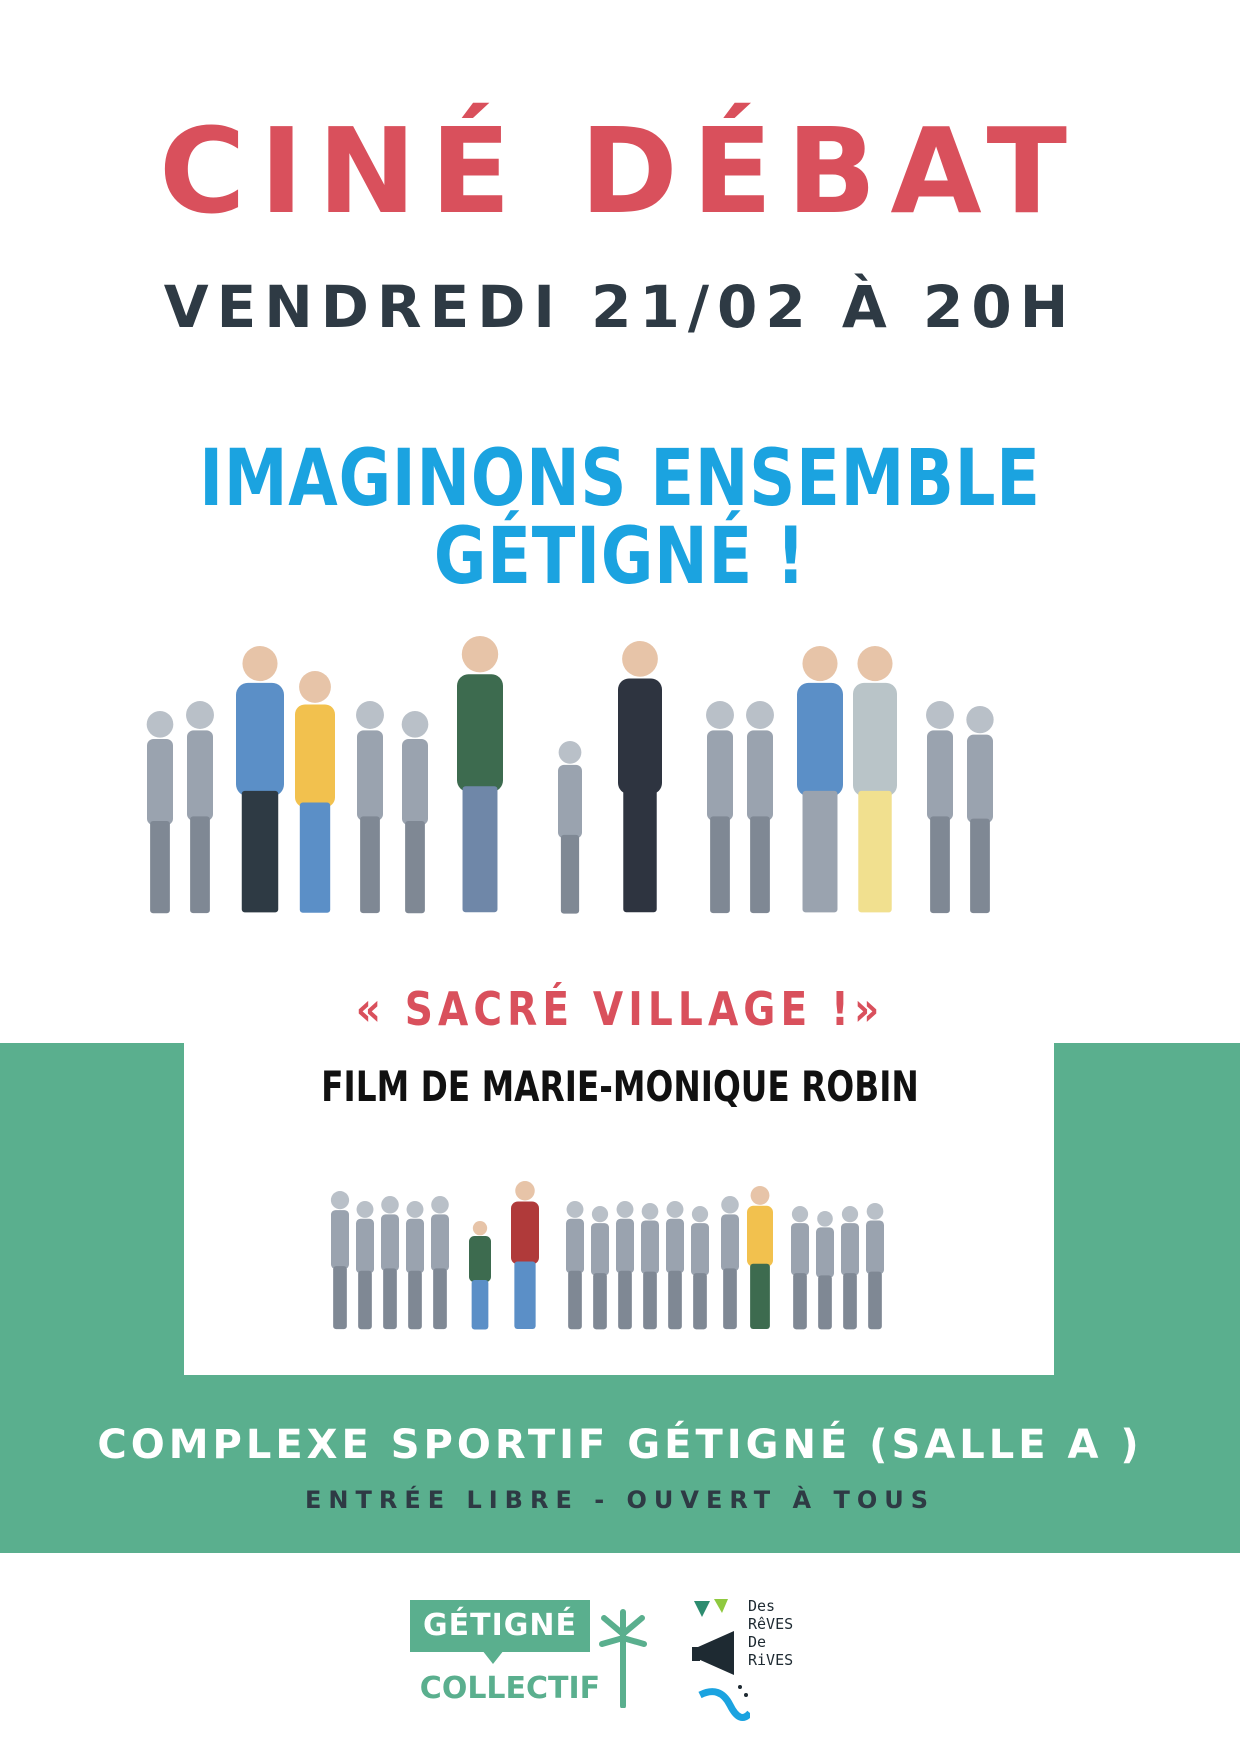  I want to click on speech-tail-icon, so click(493, 1657).